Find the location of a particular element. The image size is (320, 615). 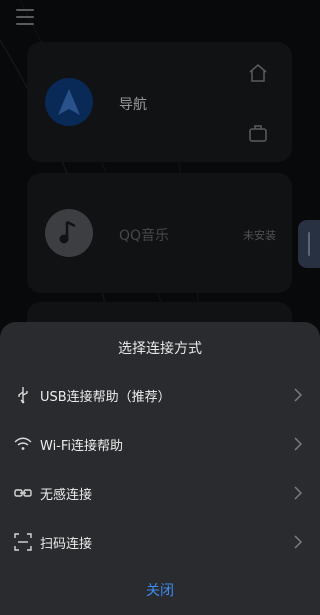

option-seamless-connect: 无感连接 is located at coordinates (160, 493).